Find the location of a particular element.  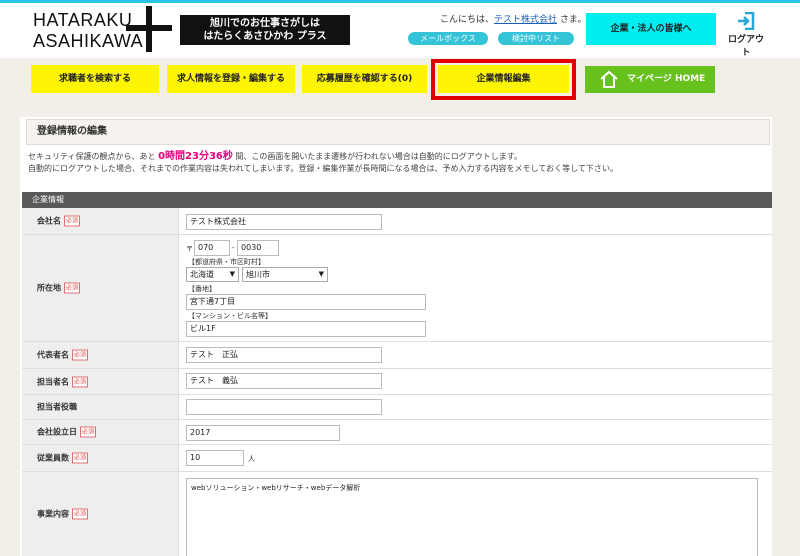

representative-input: テスト 正弘 is located at coordinates (284, 355).